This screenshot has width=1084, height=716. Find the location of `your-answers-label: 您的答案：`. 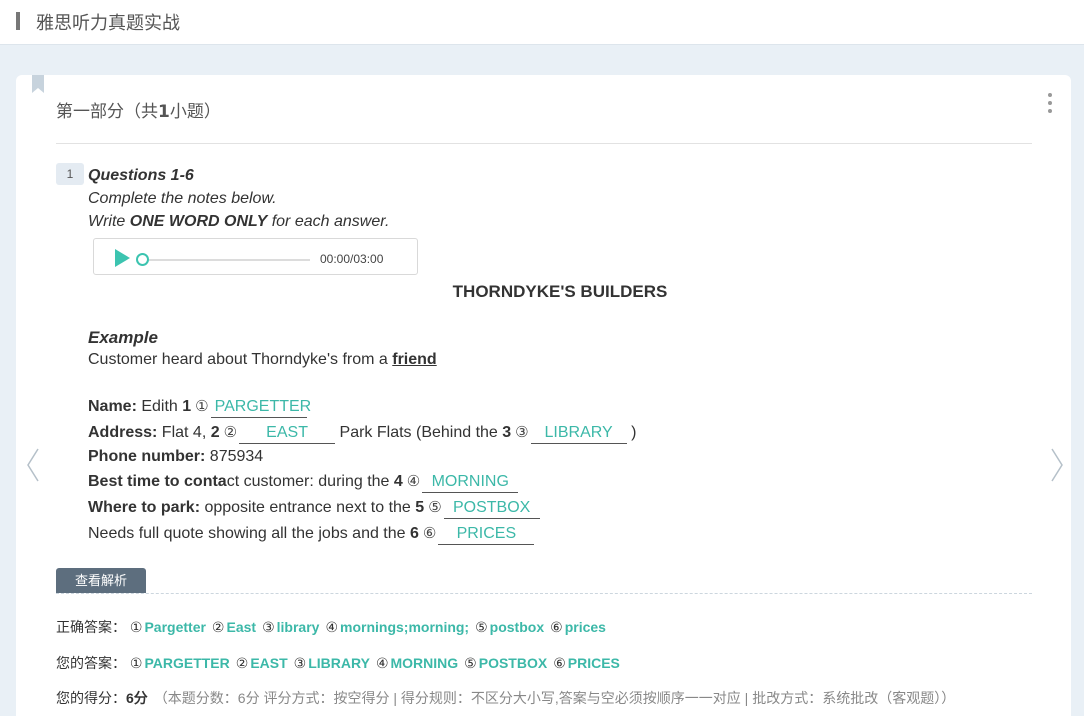

your-answers-label: 您的答案： is located at coordinates (91, 663).